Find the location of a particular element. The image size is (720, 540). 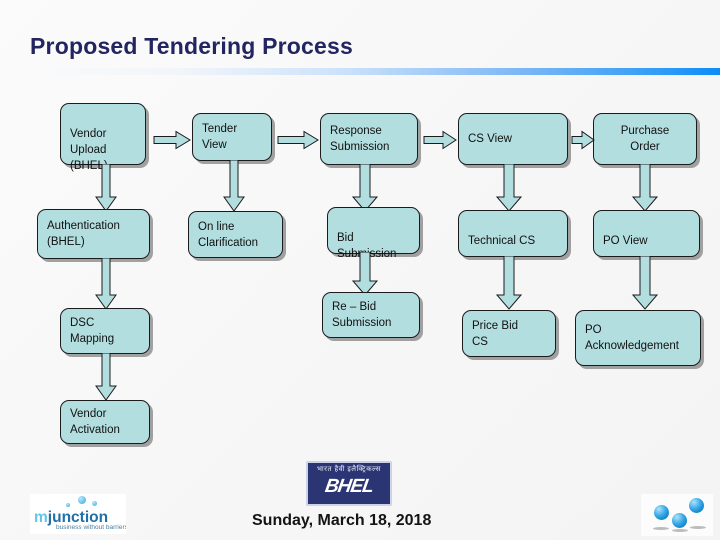

flow-node-response-submission: Response Submission is located at coordinates (369, 139).